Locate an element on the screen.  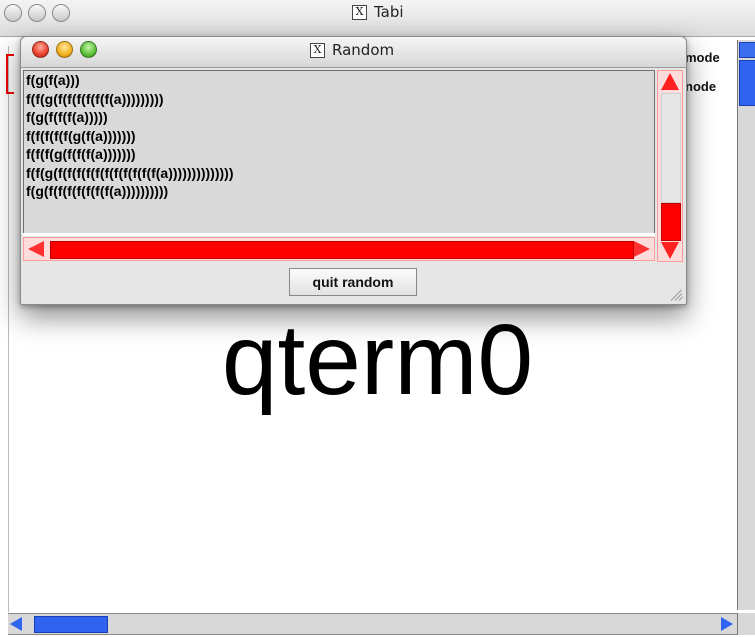
list-item: f(f(f(g(f(f(f(a))))))) is located at coordinates (339, 154).